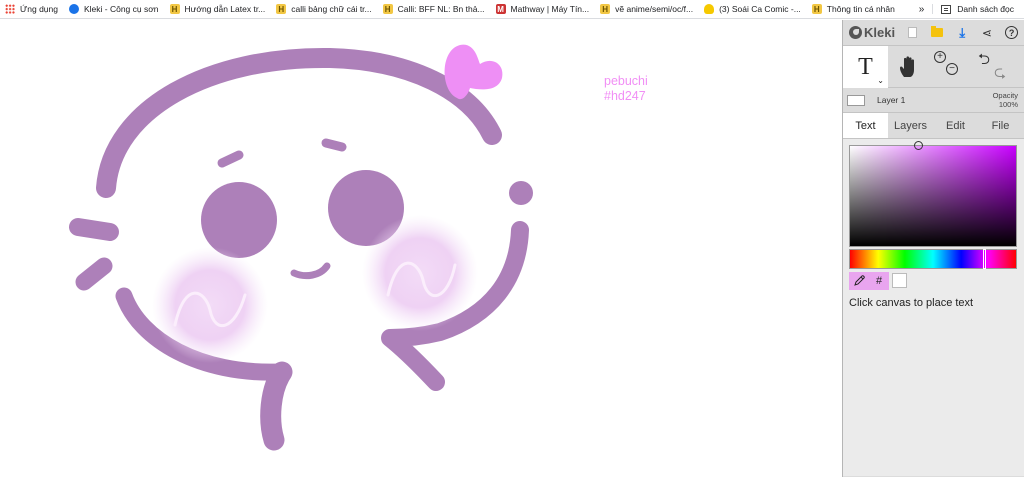 This screenshot has width=1024, height=477. What do you see at coordinates (1000, 125) in the screenshot?
I see `tab-file: File` at bounding box center [1000, 125].